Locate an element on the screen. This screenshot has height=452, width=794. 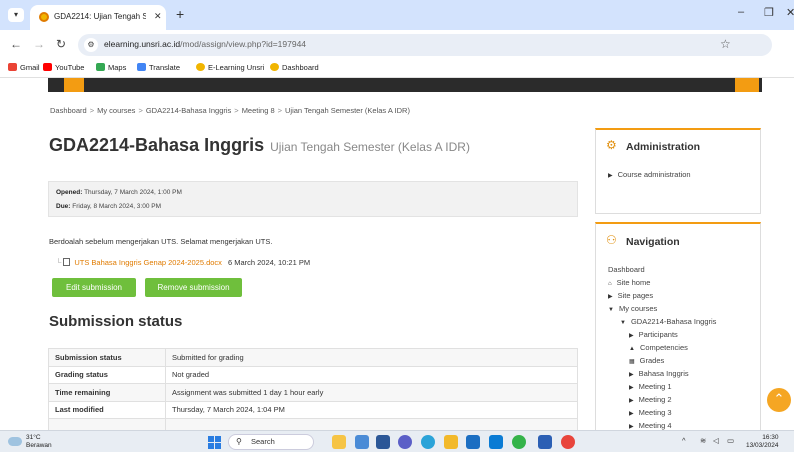
tab-search-button: ▾ is located at coordinates (16, 15).